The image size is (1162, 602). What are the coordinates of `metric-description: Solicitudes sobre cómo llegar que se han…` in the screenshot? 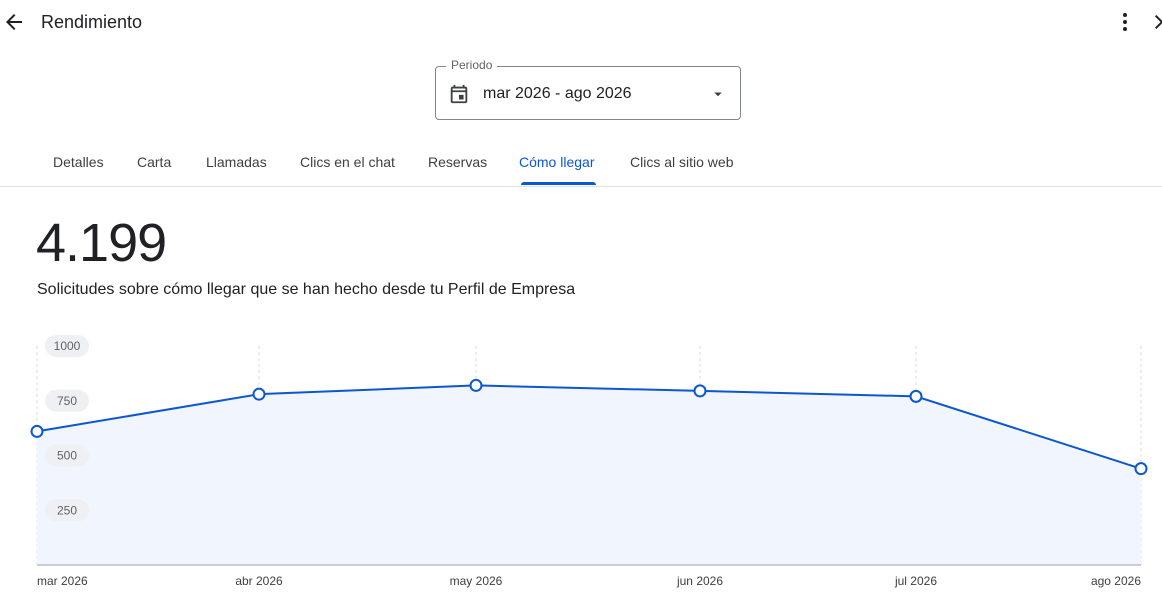 It's located at (306, 289).